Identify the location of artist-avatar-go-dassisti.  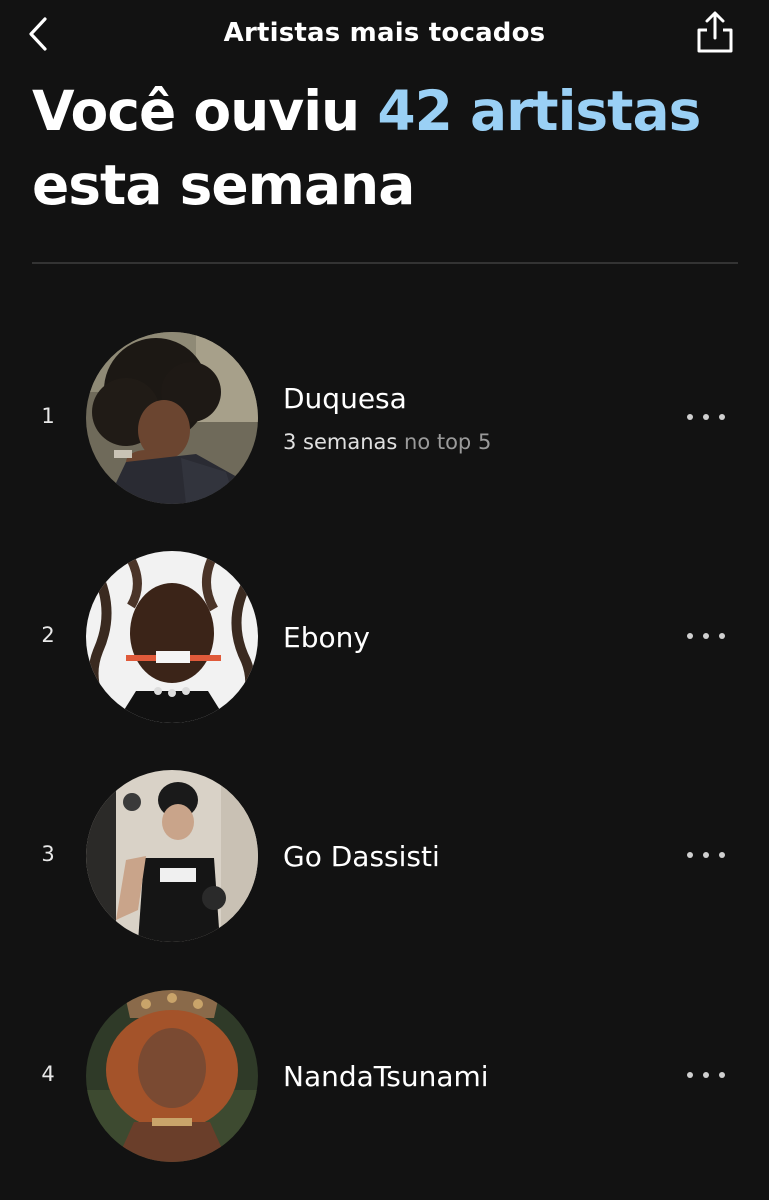
(172, 856).